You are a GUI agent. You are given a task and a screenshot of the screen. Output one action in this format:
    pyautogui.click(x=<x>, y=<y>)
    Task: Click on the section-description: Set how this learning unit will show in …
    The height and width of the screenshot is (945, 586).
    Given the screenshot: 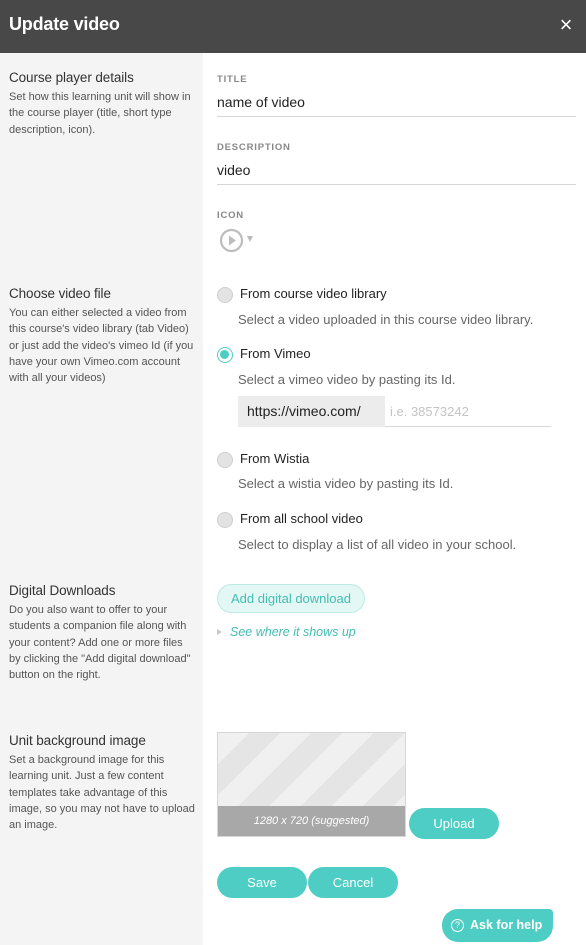 What is the action you would take?
    pyautogui.click(x=100, y=113)
    